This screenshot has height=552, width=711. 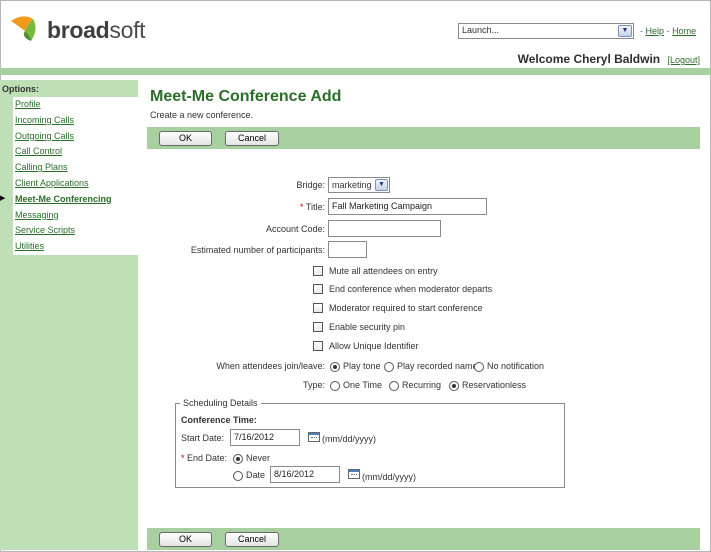 I want to click on recurring-label: Recurring, so click(x=422, y=385).